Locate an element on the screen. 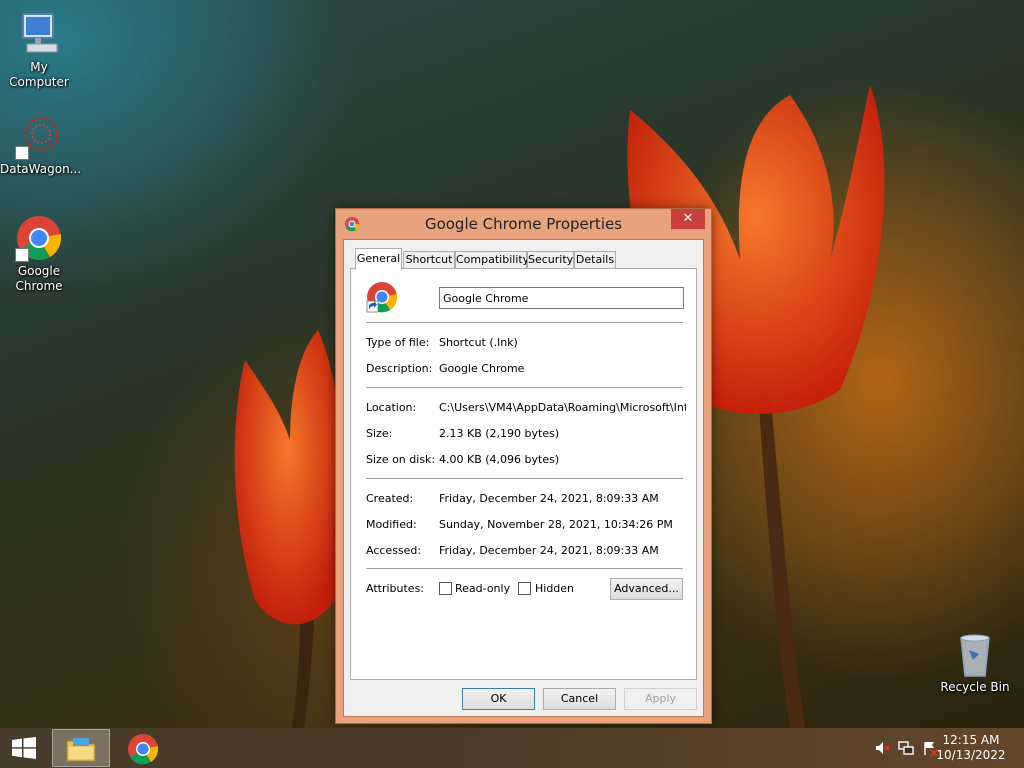 This screenshot has width=1024, height=768. size-on-disk-value: 4.00 KB (4,096 bytes) is located at coordinates (499, 459).